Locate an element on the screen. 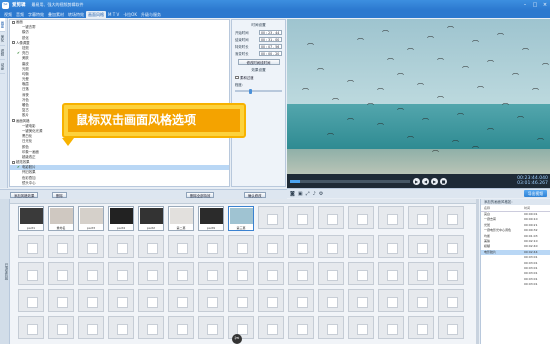 The image size is (550, 344). side-tab-1: 美化 is located at coordinates (2, 39).